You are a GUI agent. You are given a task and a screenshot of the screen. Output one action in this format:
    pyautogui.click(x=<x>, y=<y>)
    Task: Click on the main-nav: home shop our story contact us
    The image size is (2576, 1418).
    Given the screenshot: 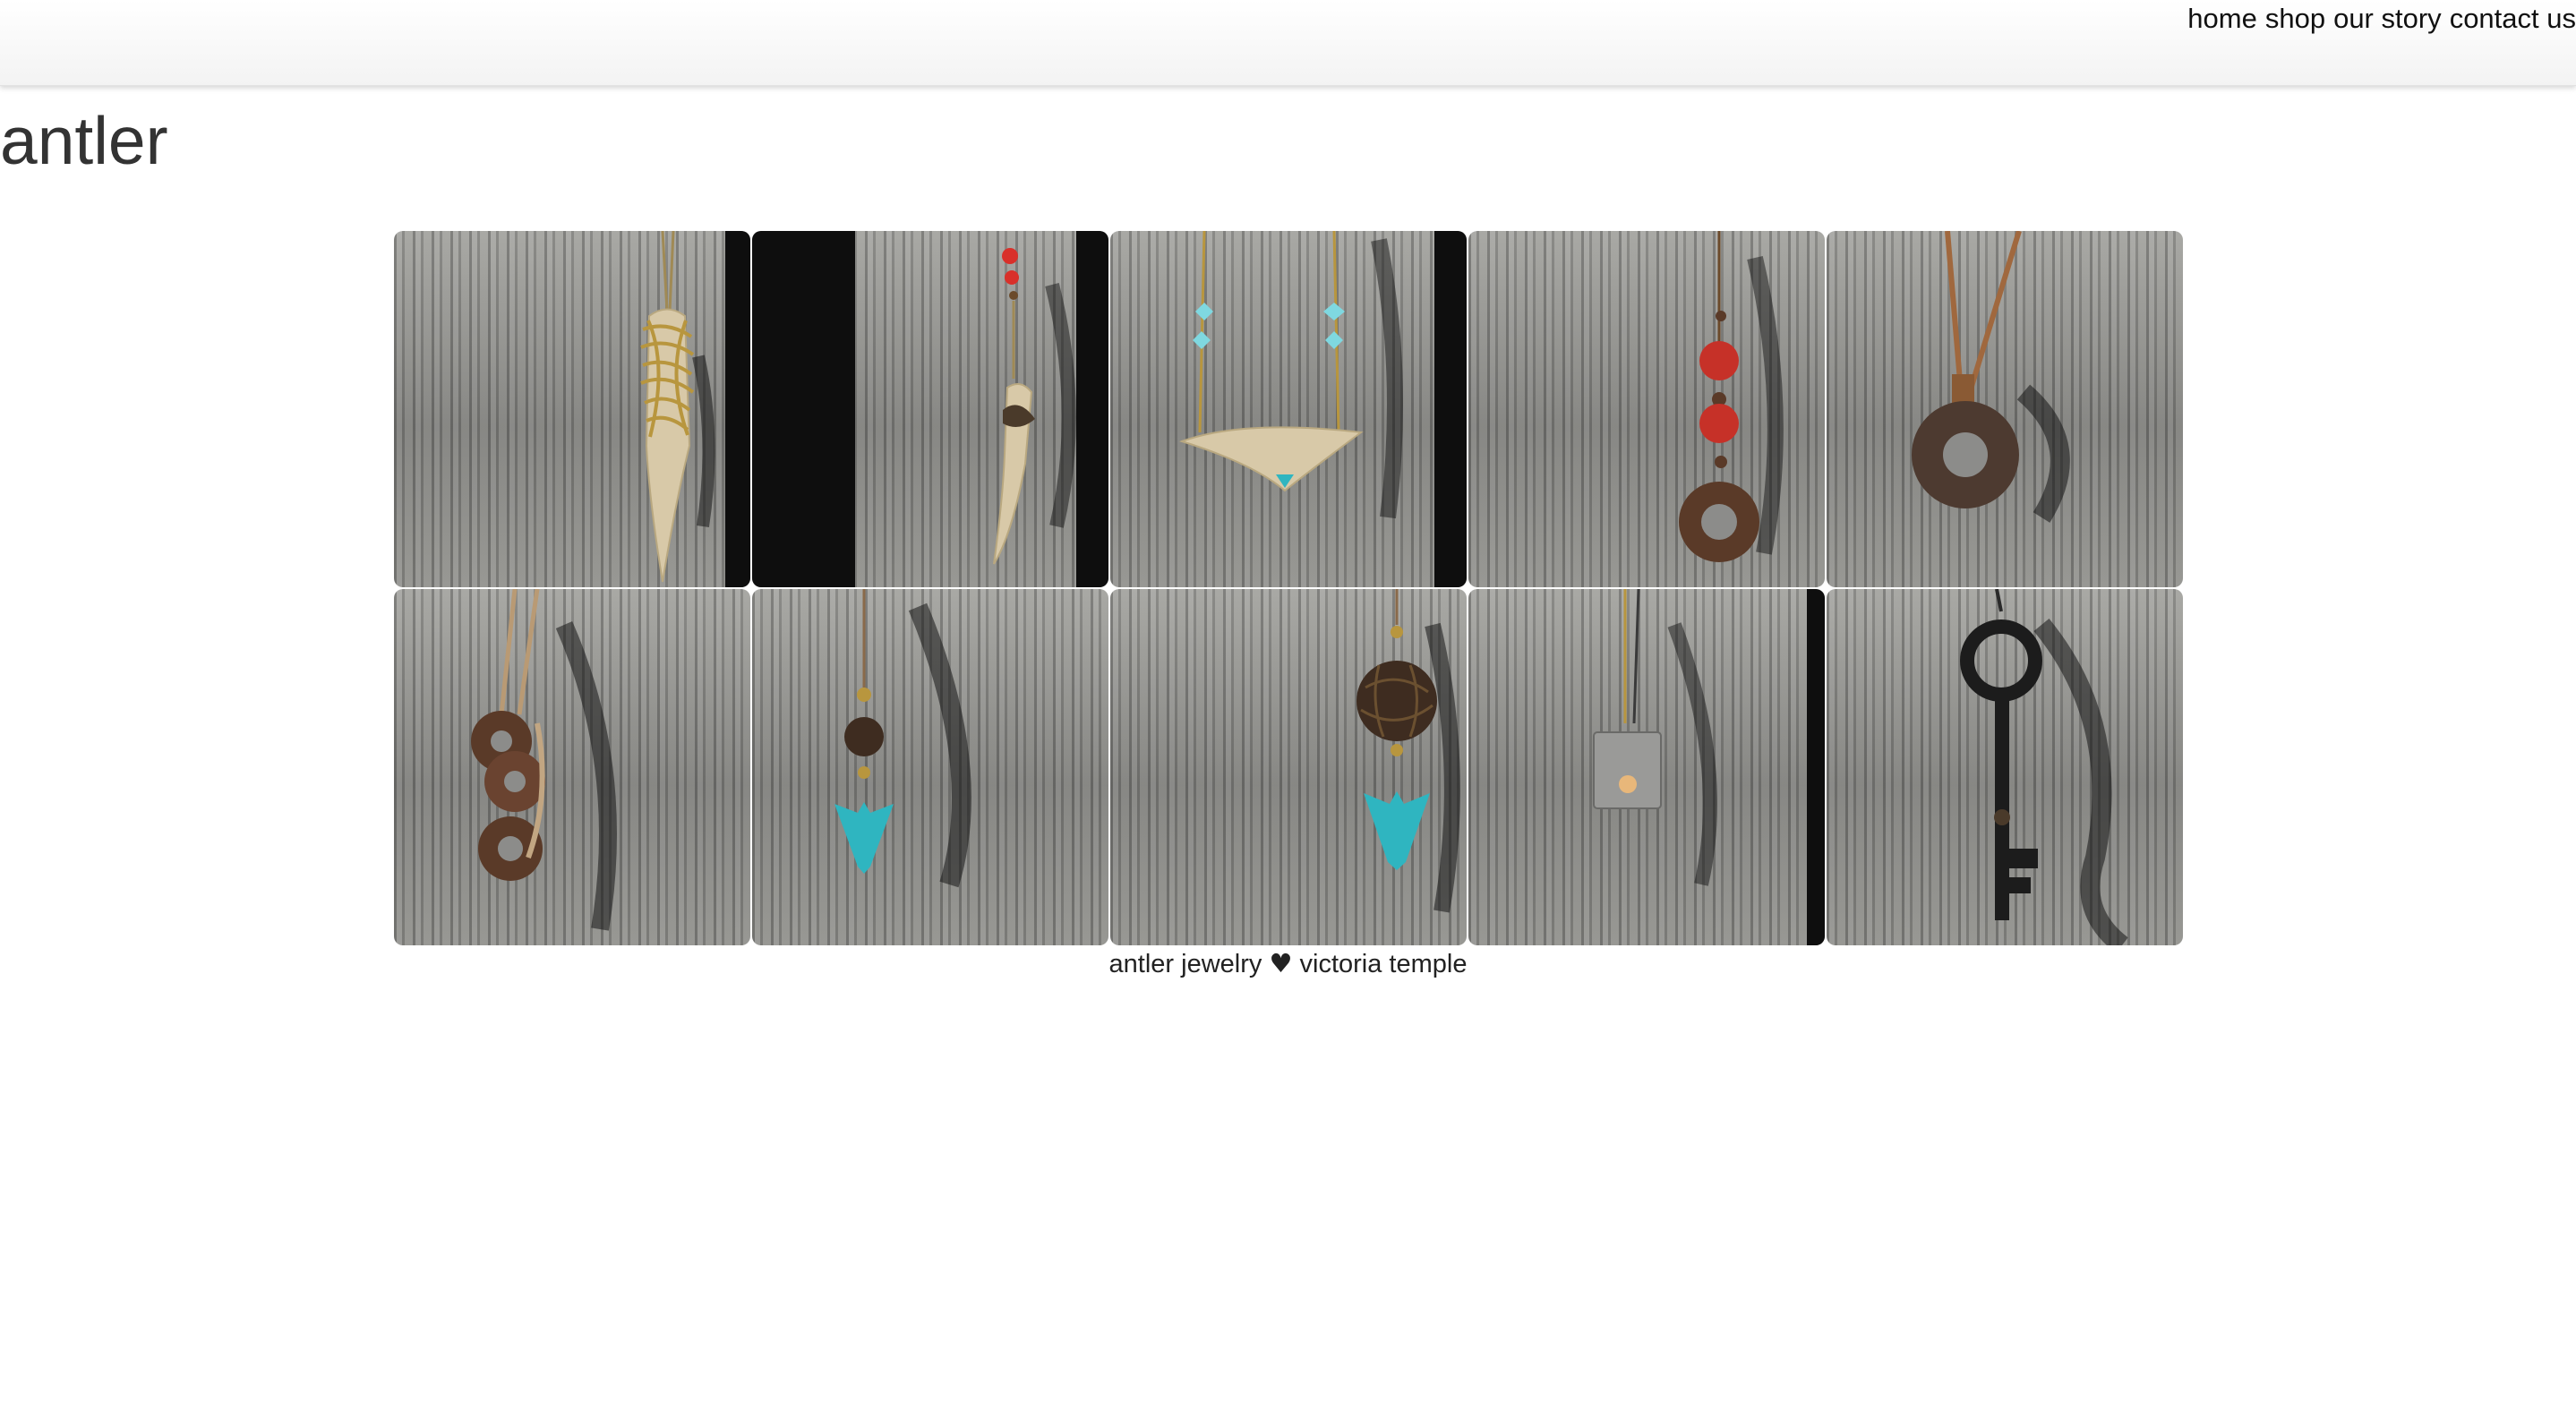 What is the action you would take?
    pyautogui.click(x=2381, y=19)
    